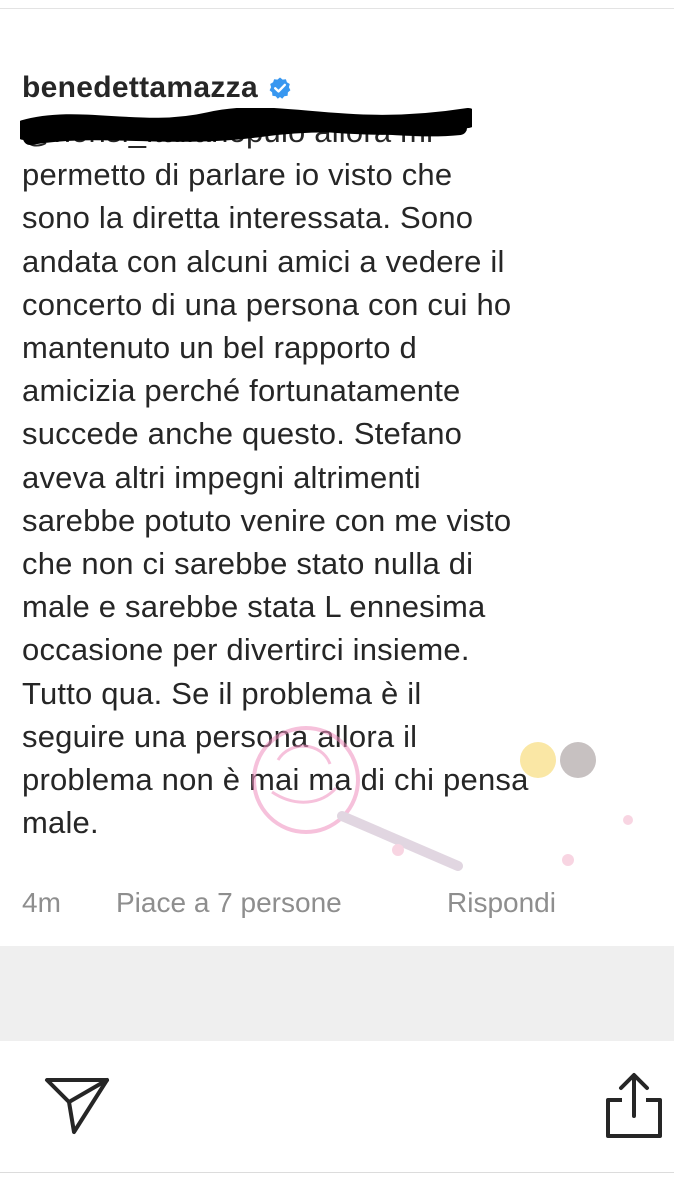 The height and width of the screenshot is (1200, 674). What do you see at coordinates (246, 126) in the screenshot?
I see `redaction-scribble` at bounding box center [246, 126].